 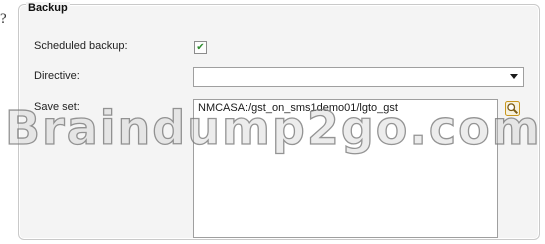 What do you see at coordinates (200, 47) in the screenshot?
I see `scheduled-backup-checkbox: ✔` at bounding box center [200, 47].